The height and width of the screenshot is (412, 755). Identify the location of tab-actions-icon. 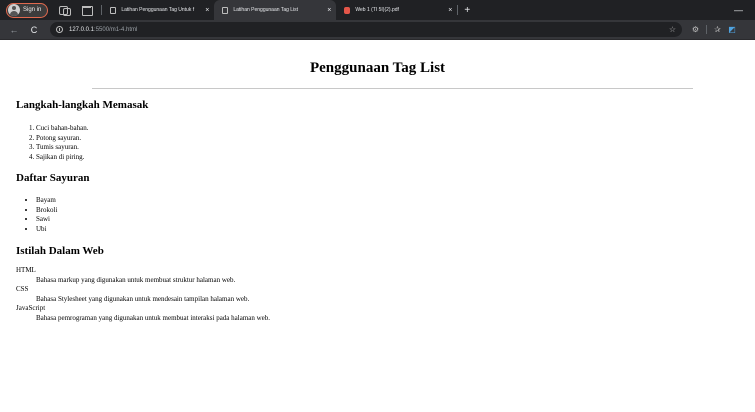
(87, 10).